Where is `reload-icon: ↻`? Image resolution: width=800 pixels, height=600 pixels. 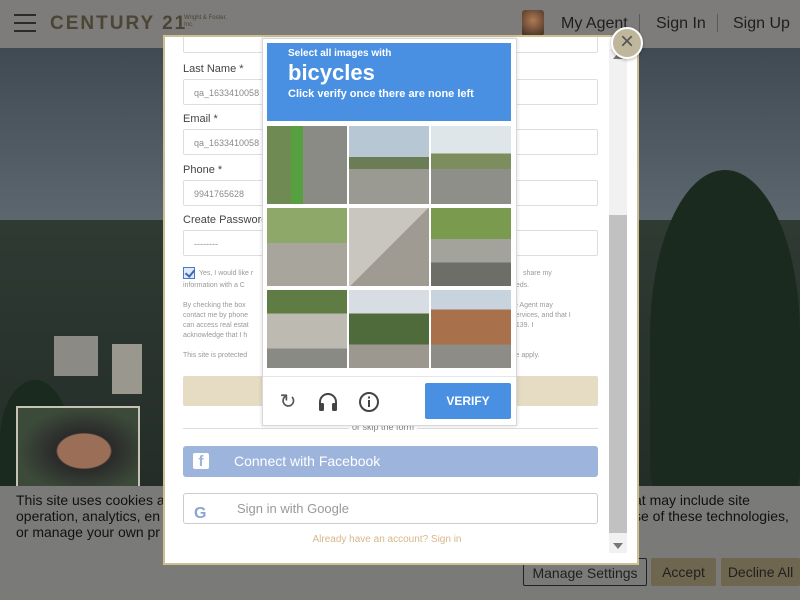 reload-icon: ↻ is located at coordinates (288, 402).